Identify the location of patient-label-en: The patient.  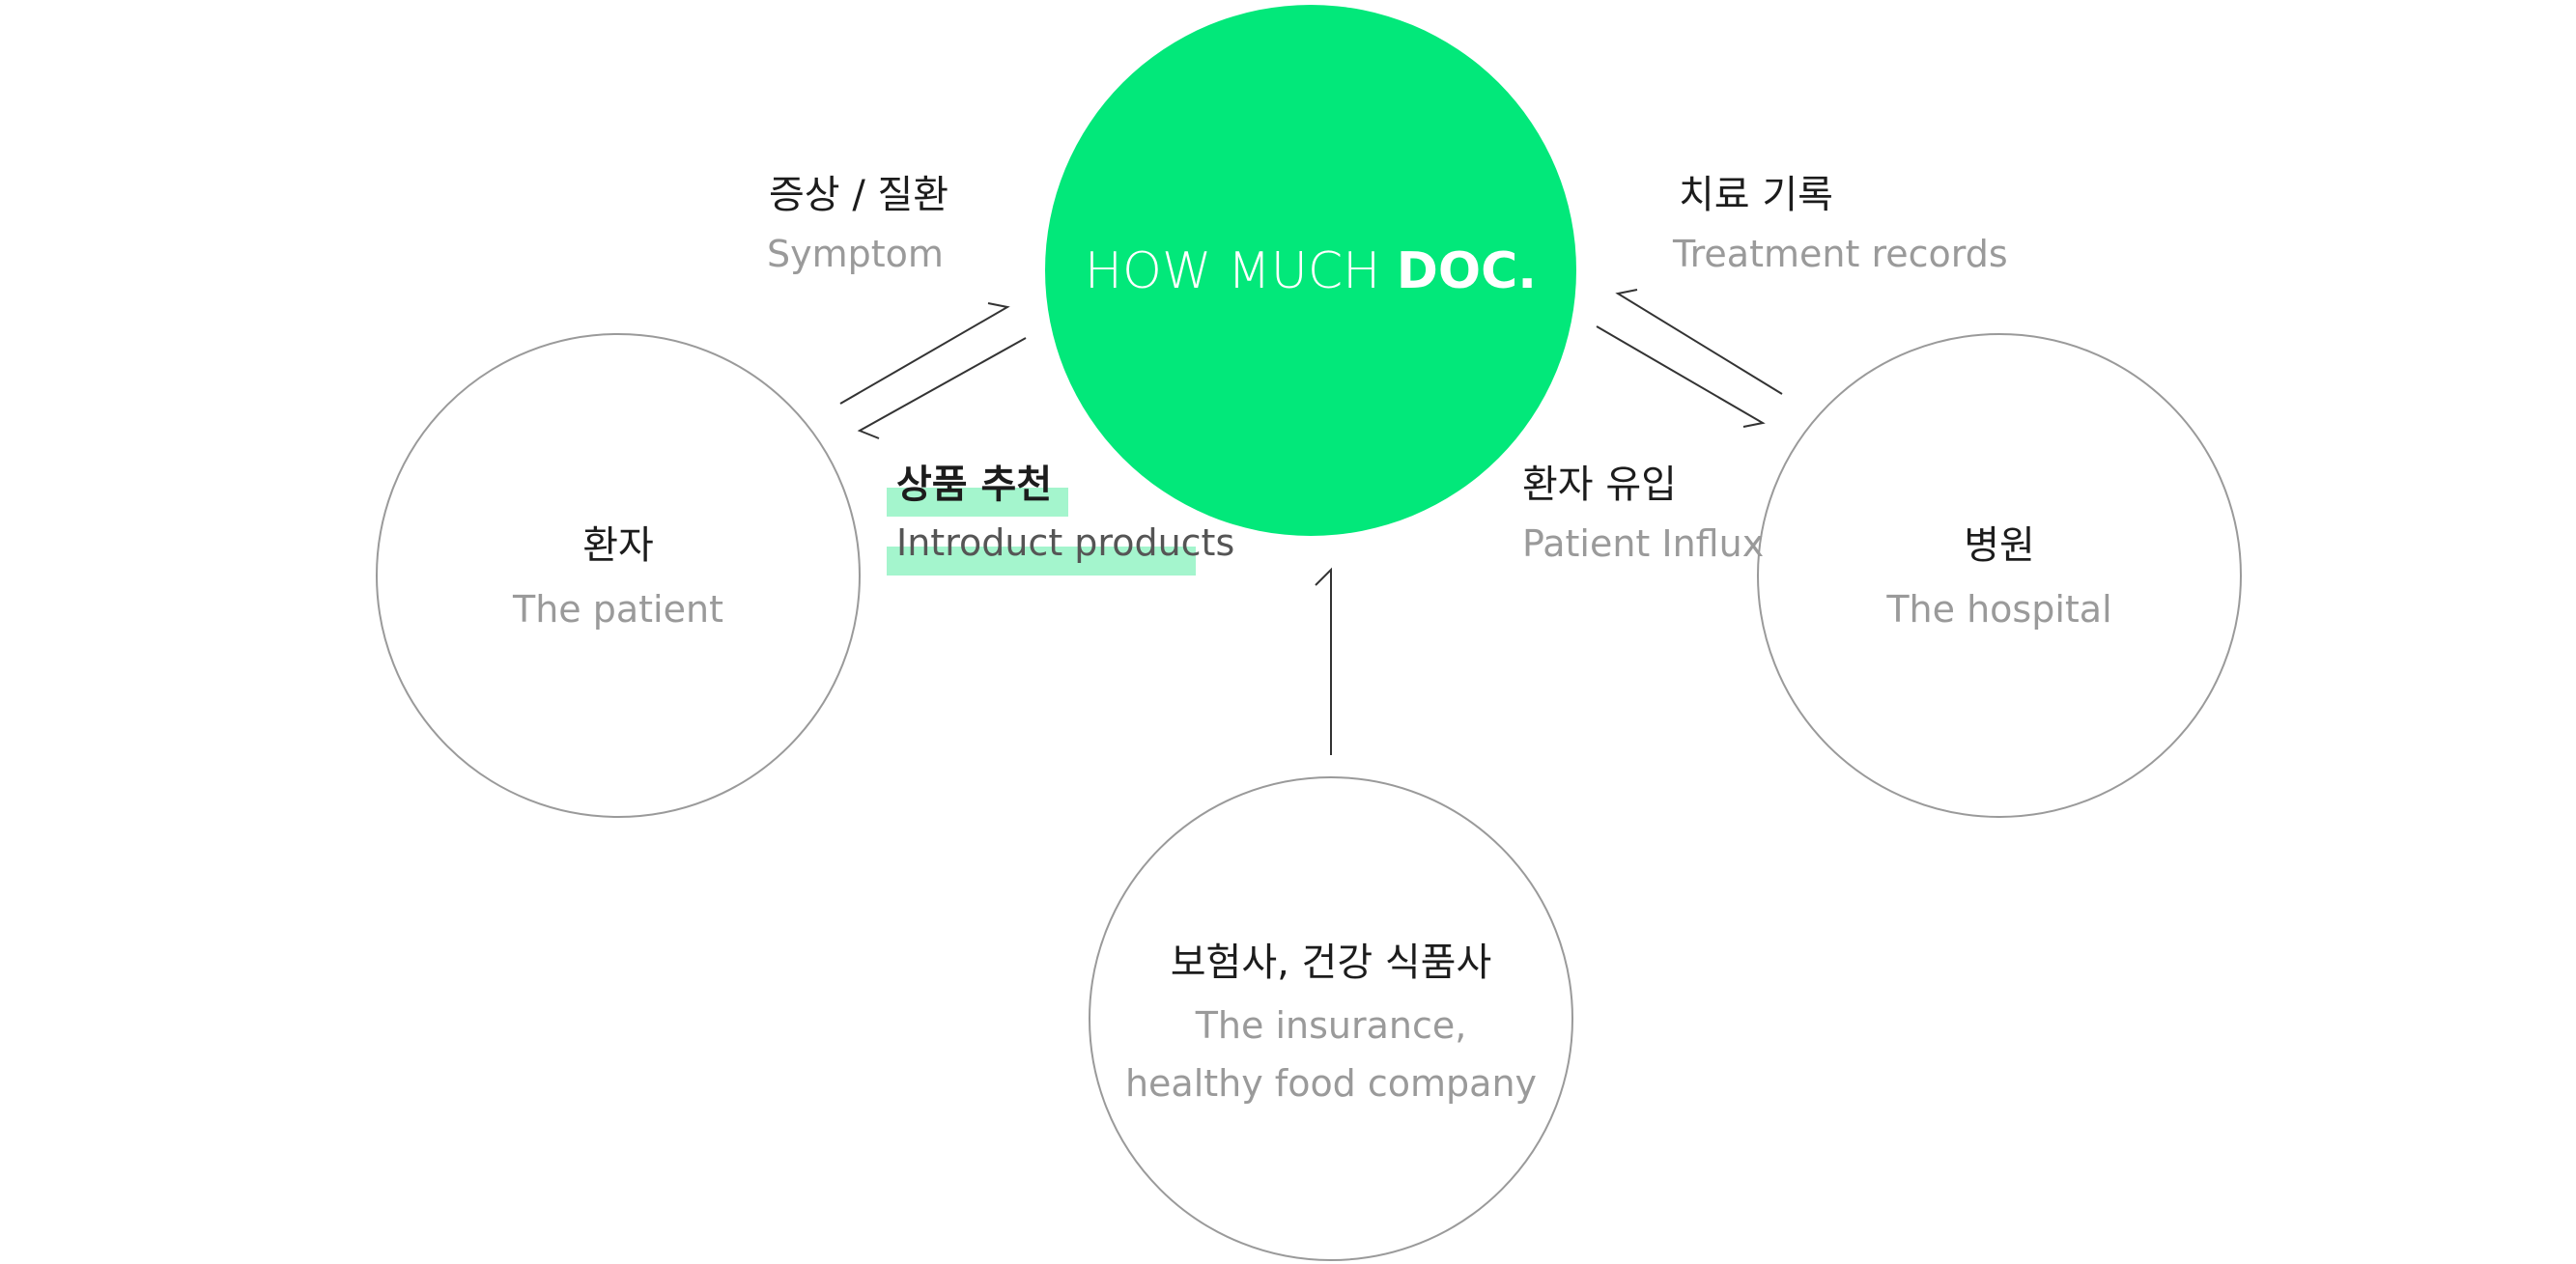
(617, 609).